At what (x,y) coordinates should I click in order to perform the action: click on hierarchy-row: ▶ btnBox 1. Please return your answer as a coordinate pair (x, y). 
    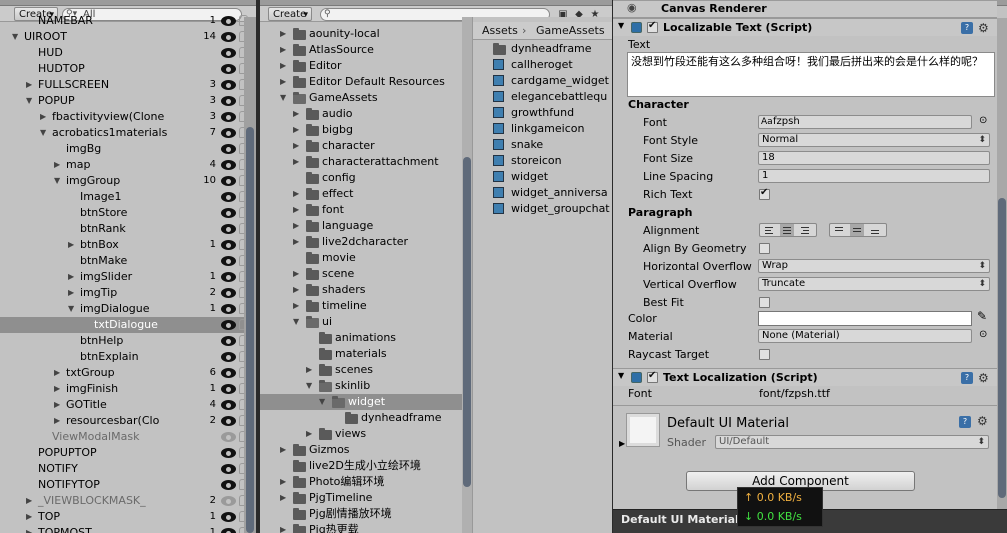
    Looking at the image, I should click on (128, 245).